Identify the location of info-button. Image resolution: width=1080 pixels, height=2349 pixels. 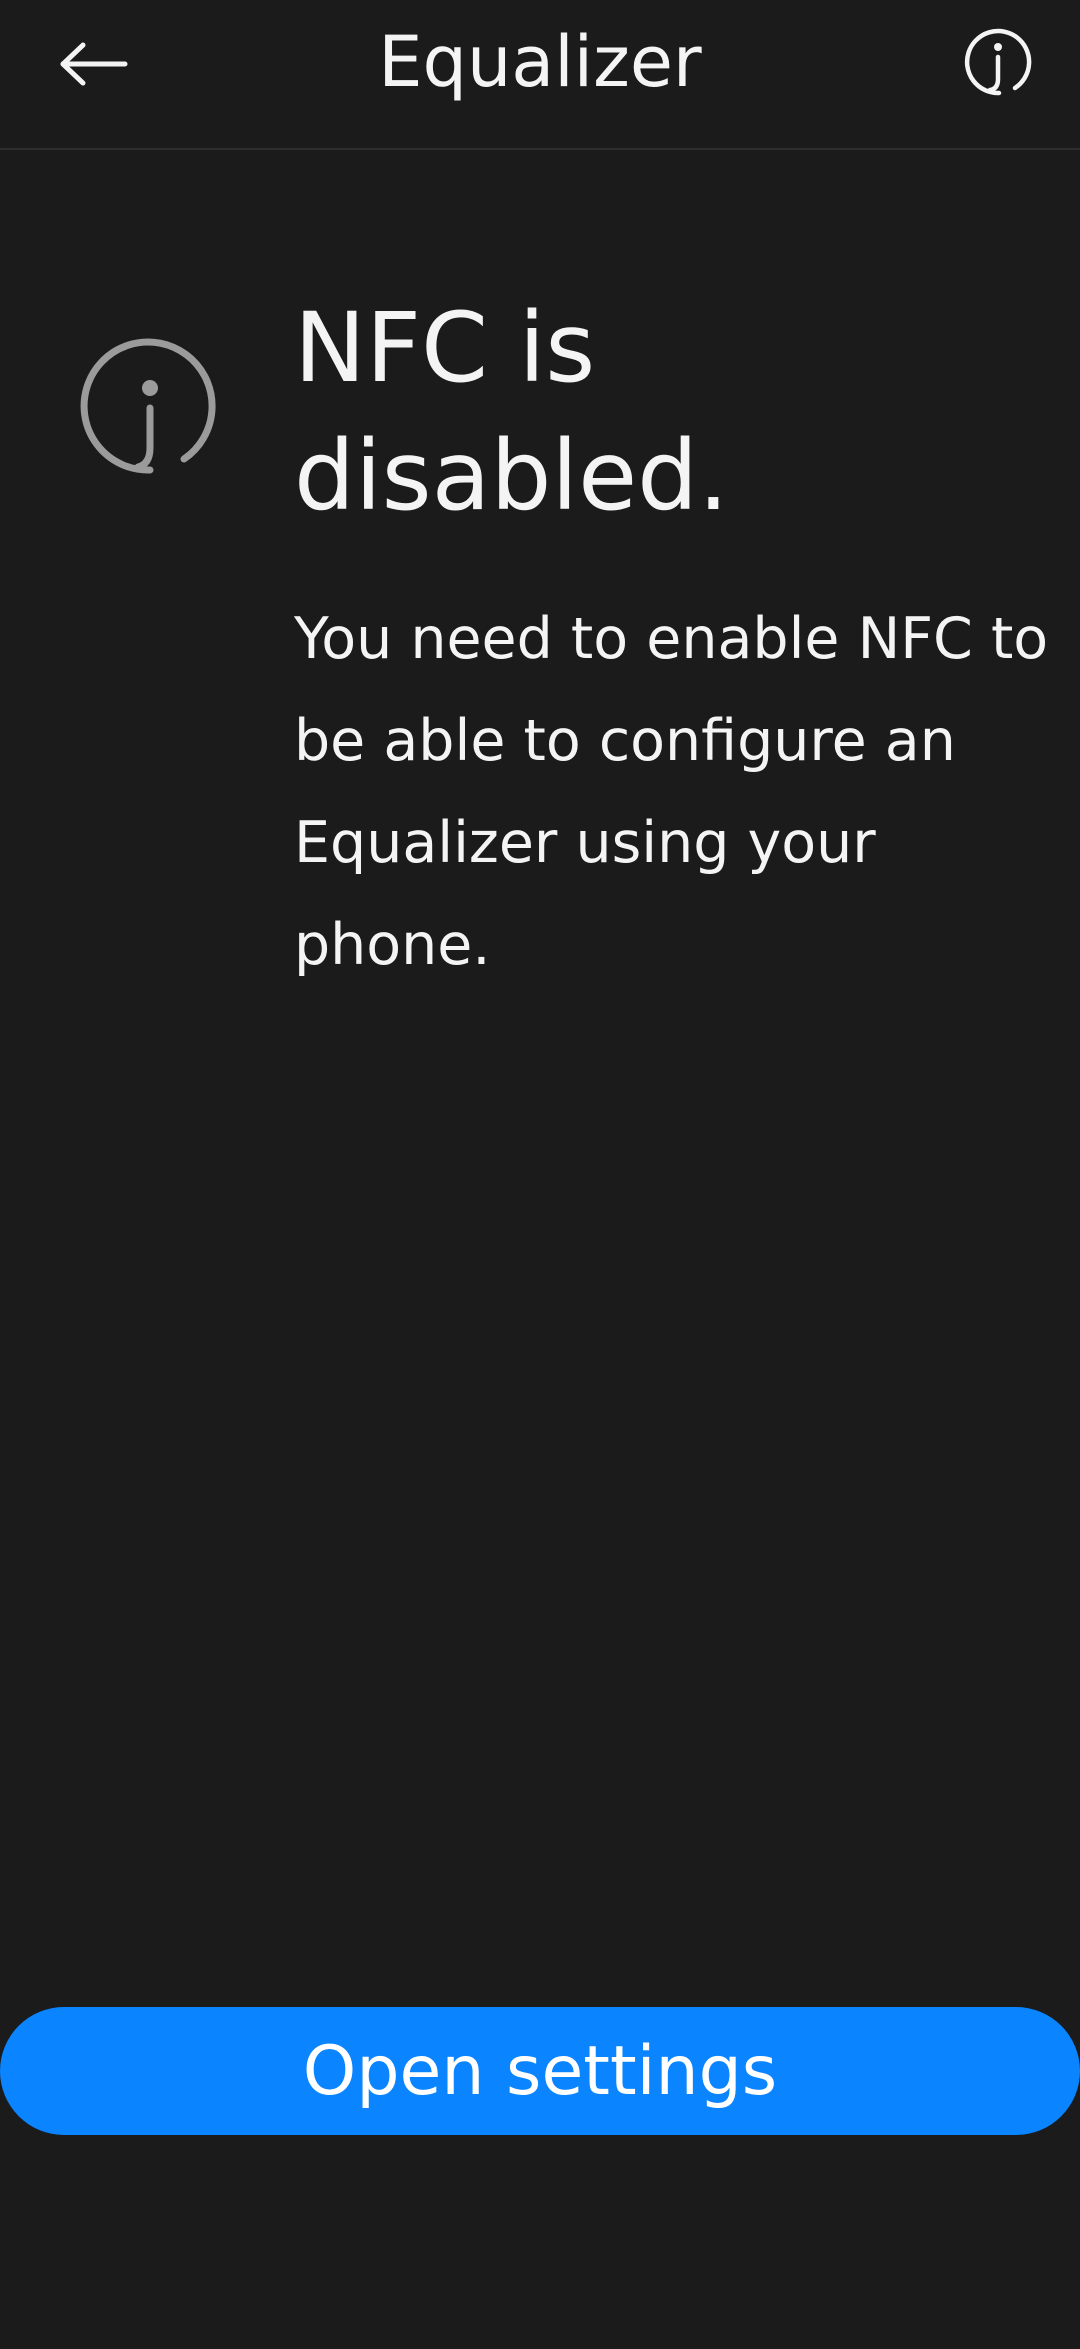
(998, 62).